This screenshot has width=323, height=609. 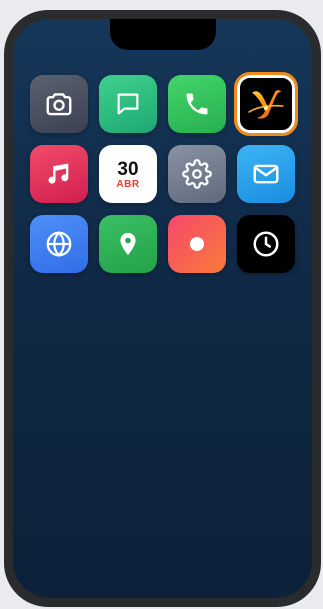 I want to click on browser-app, so click(x=59, y=244).